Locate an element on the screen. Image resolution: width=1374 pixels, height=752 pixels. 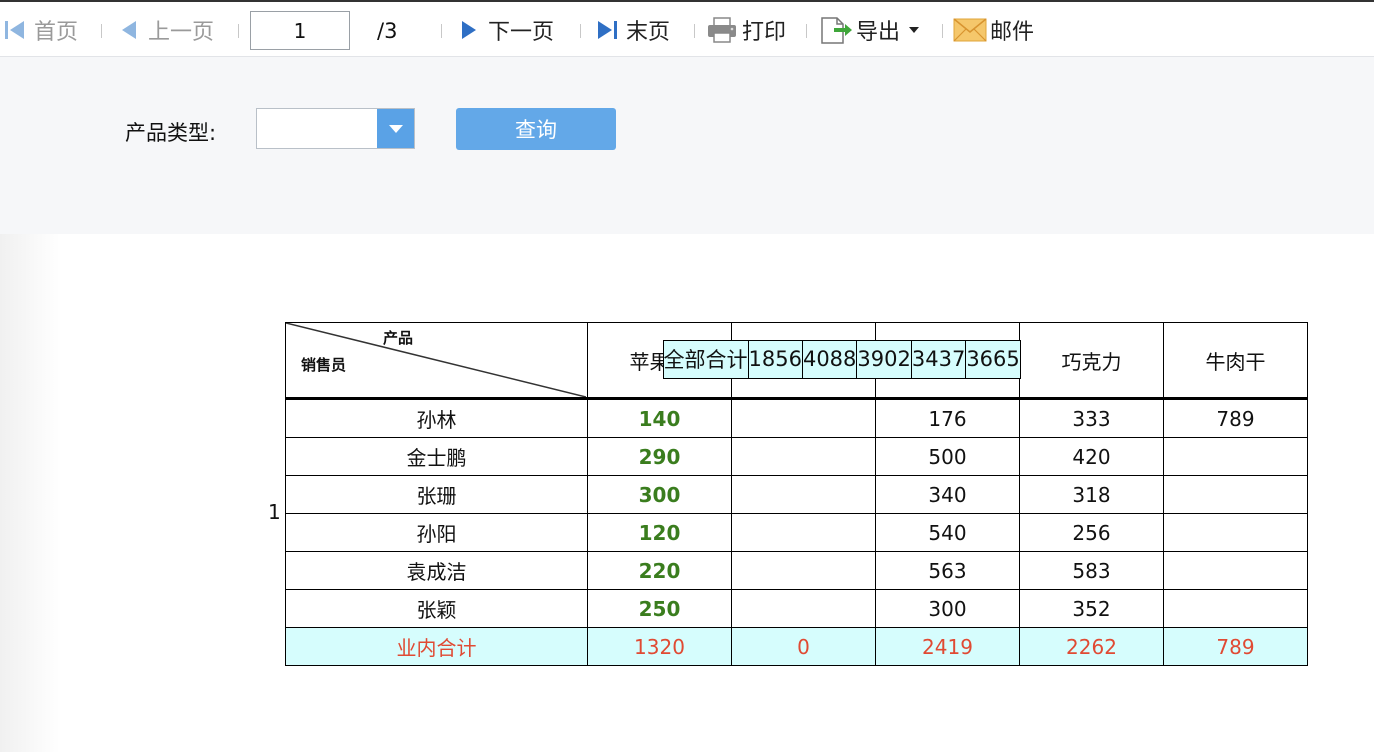
print-label: 打印 is located at coordinates (764, 32).